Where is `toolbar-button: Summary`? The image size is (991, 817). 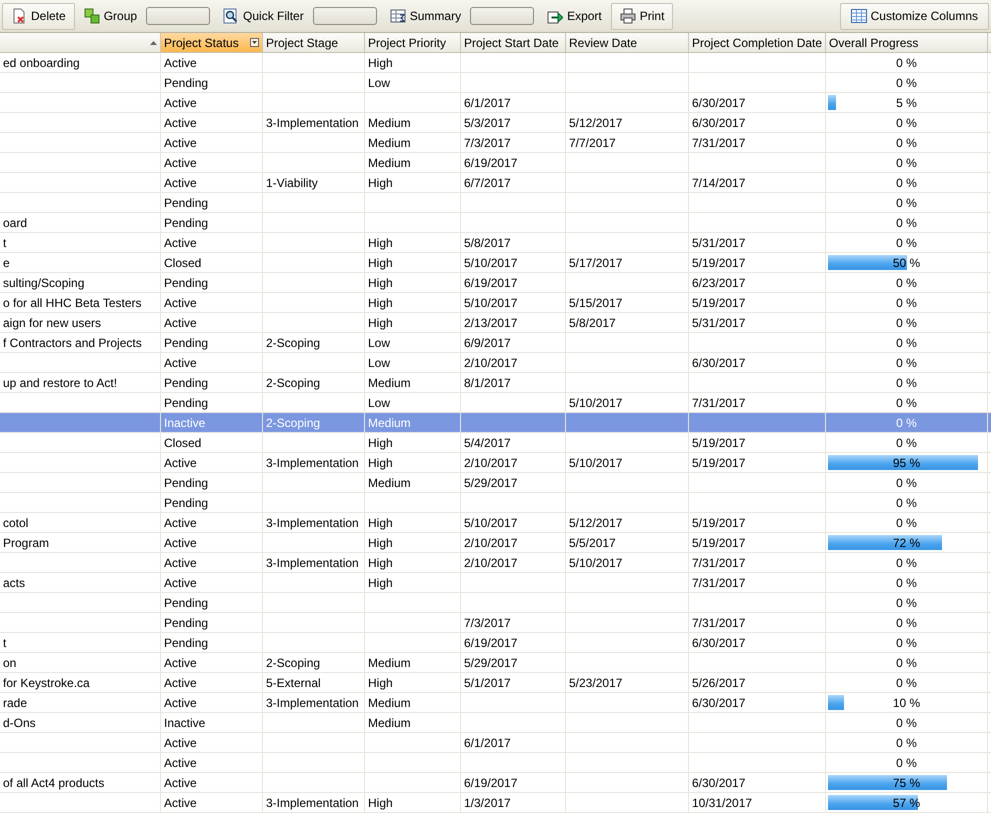
toolbar-button: Summary is located at coordinates (425, 16).